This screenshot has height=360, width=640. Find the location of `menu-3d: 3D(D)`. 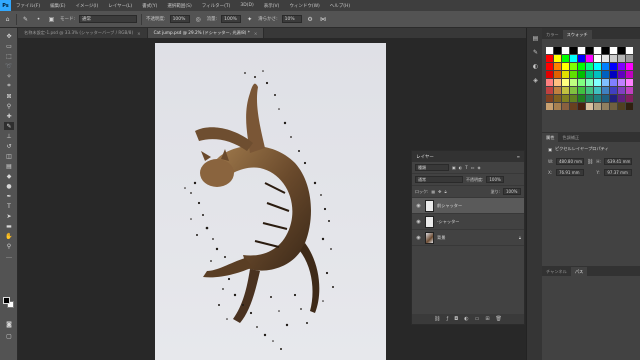

menu-3d: 3D(D) is located at coordinates (246, 5).